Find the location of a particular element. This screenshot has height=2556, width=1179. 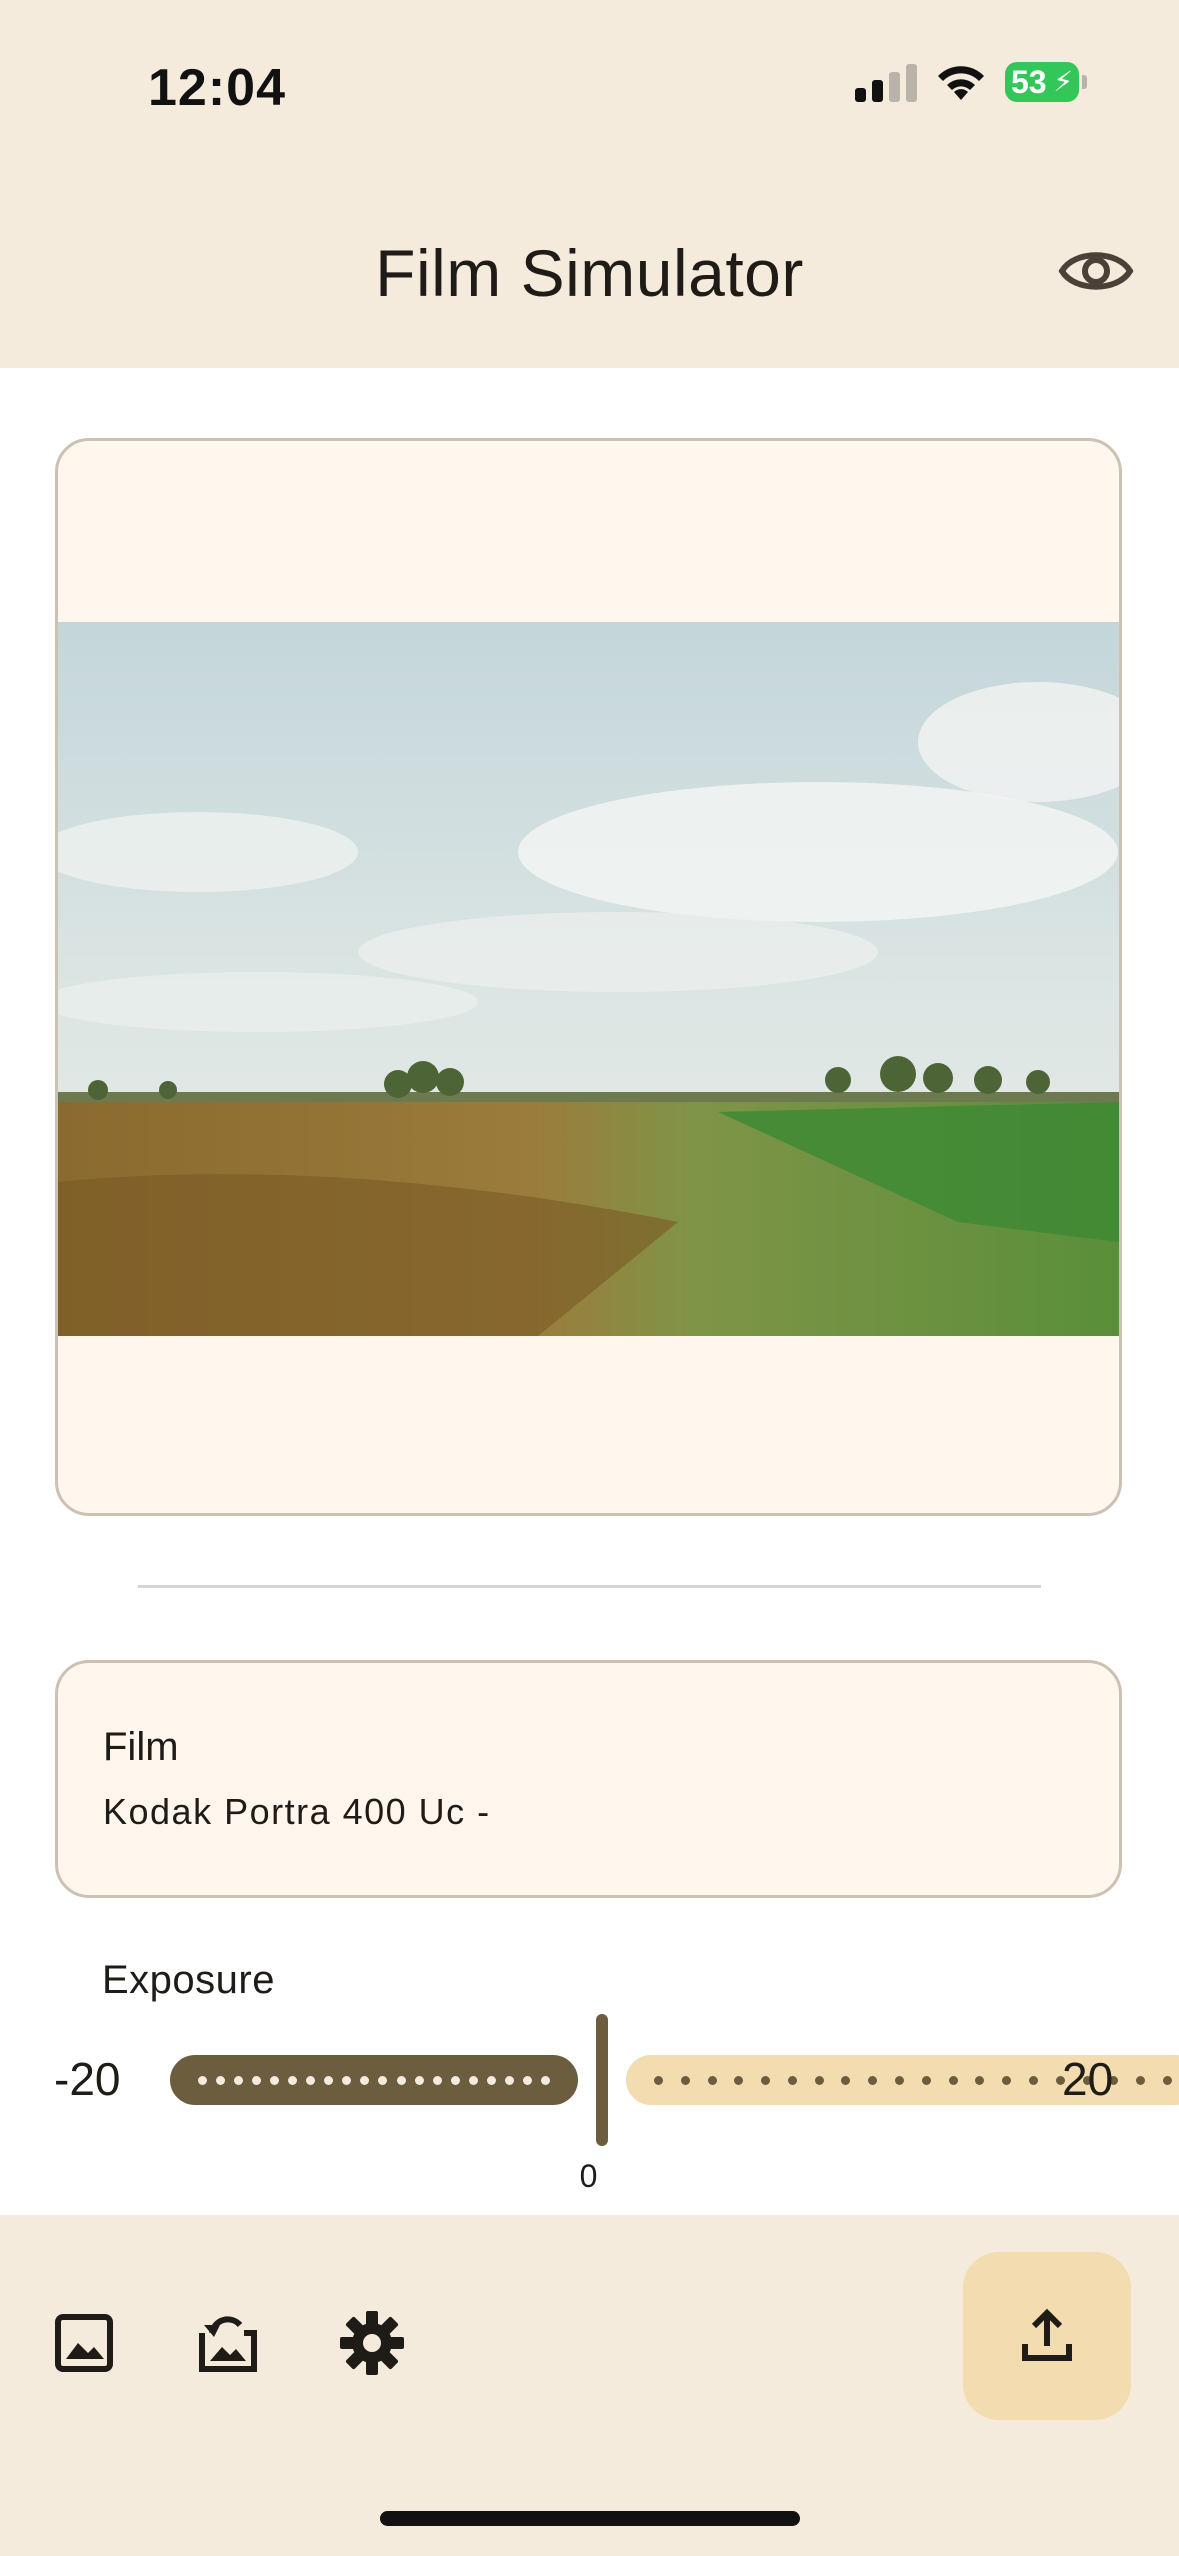

slider-thumb is located at coordinates (602, 2080).